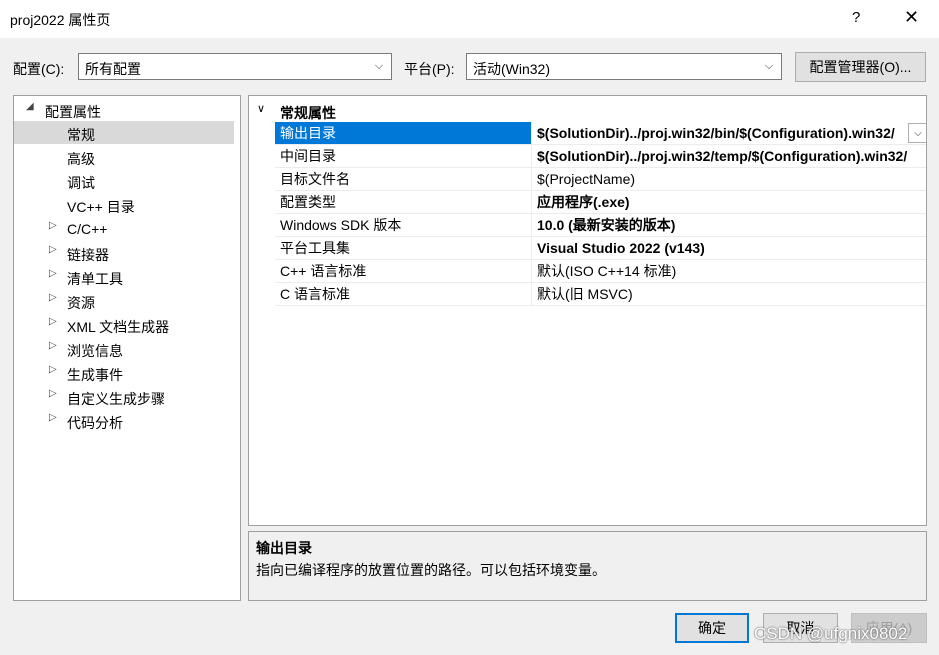  Describe the element at coordinates (124, 300) in the screenshot. I see `tree-item-resources: ▷ 资源` at that location.